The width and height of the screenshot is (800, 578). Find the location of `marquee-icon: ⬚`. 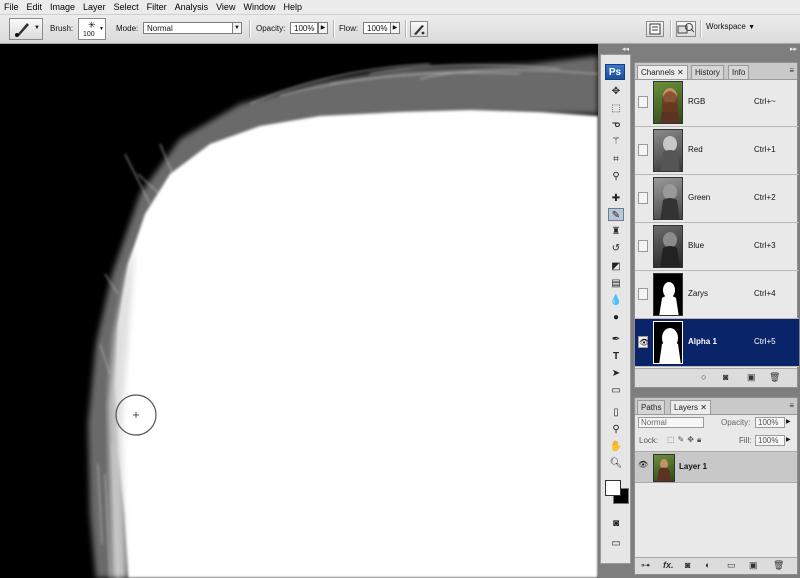

marquee-icon: ⬚ is located at coordinates (616, 108).